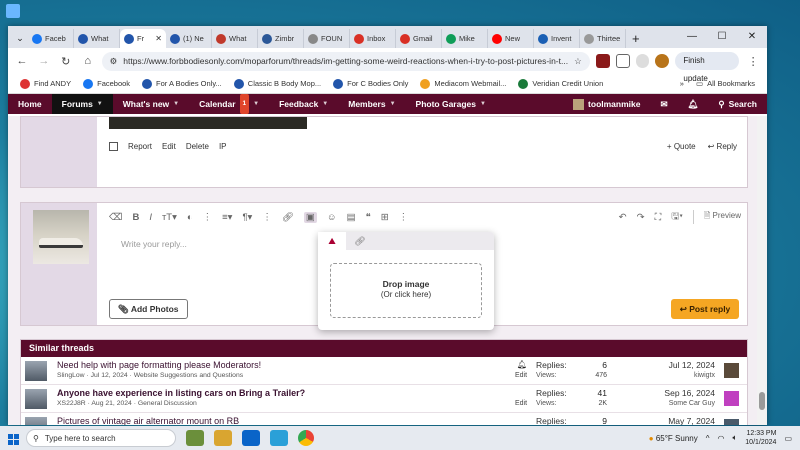 The image size is (800, 450). I want to click on browser-tab: What, so click(235, 38).